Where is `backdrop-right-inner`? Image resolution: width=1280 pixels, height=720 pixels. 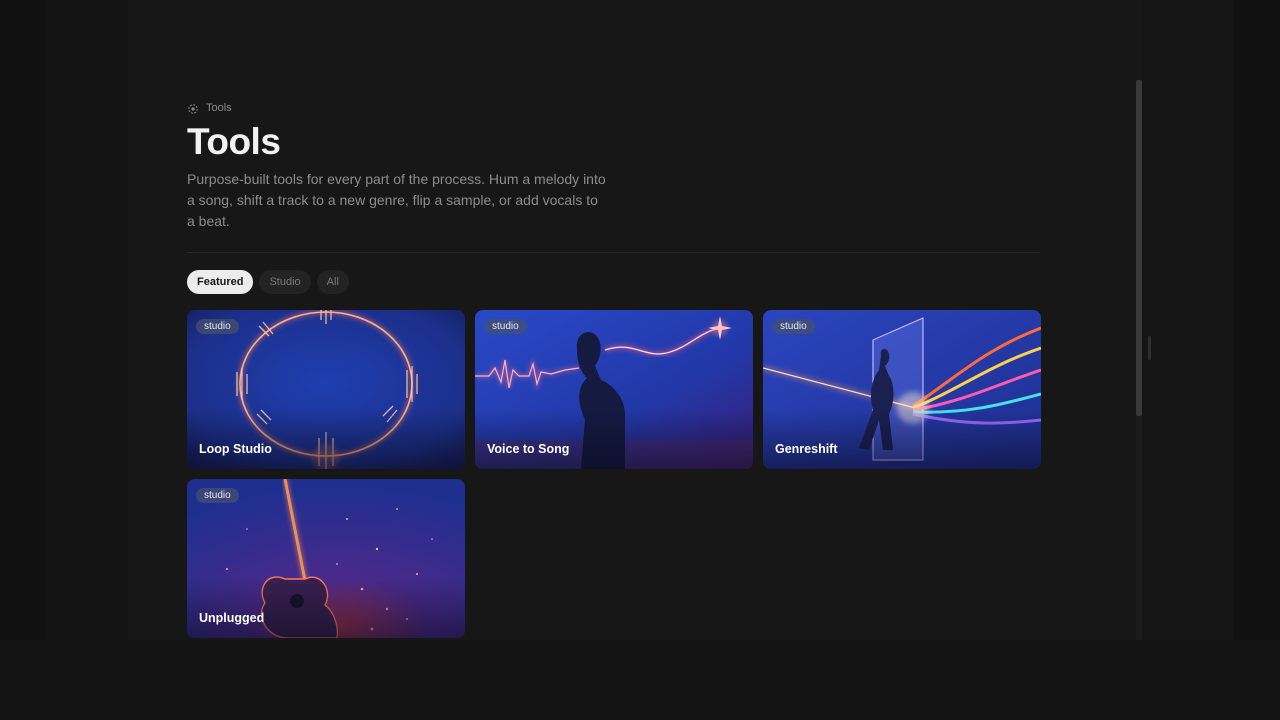 backdrop-right-inner is located at coordinates (1188, 360).